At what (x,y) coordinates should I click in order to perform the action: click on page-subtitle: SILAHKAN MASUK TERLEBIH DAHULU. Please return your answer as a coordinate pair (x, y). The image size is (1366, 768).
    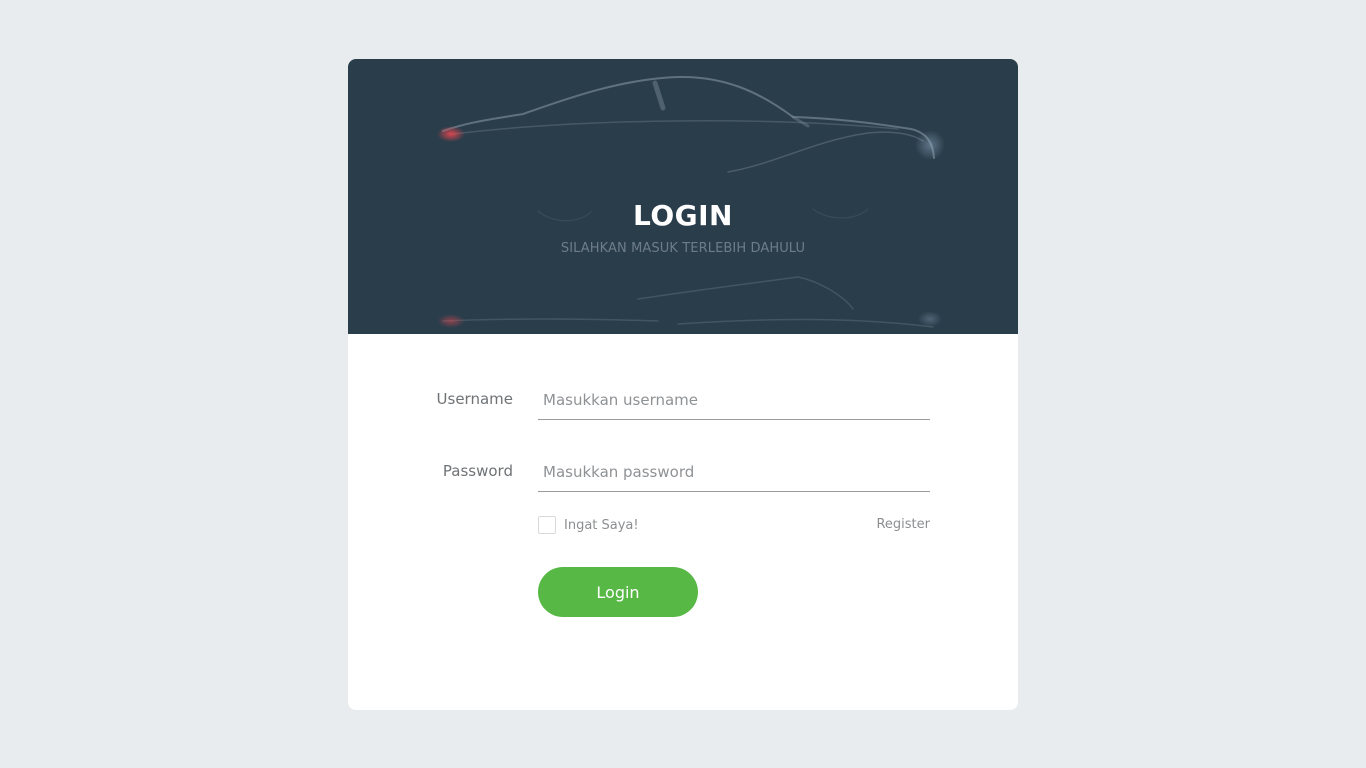
    Looking at the image, I should click on (683, 248).